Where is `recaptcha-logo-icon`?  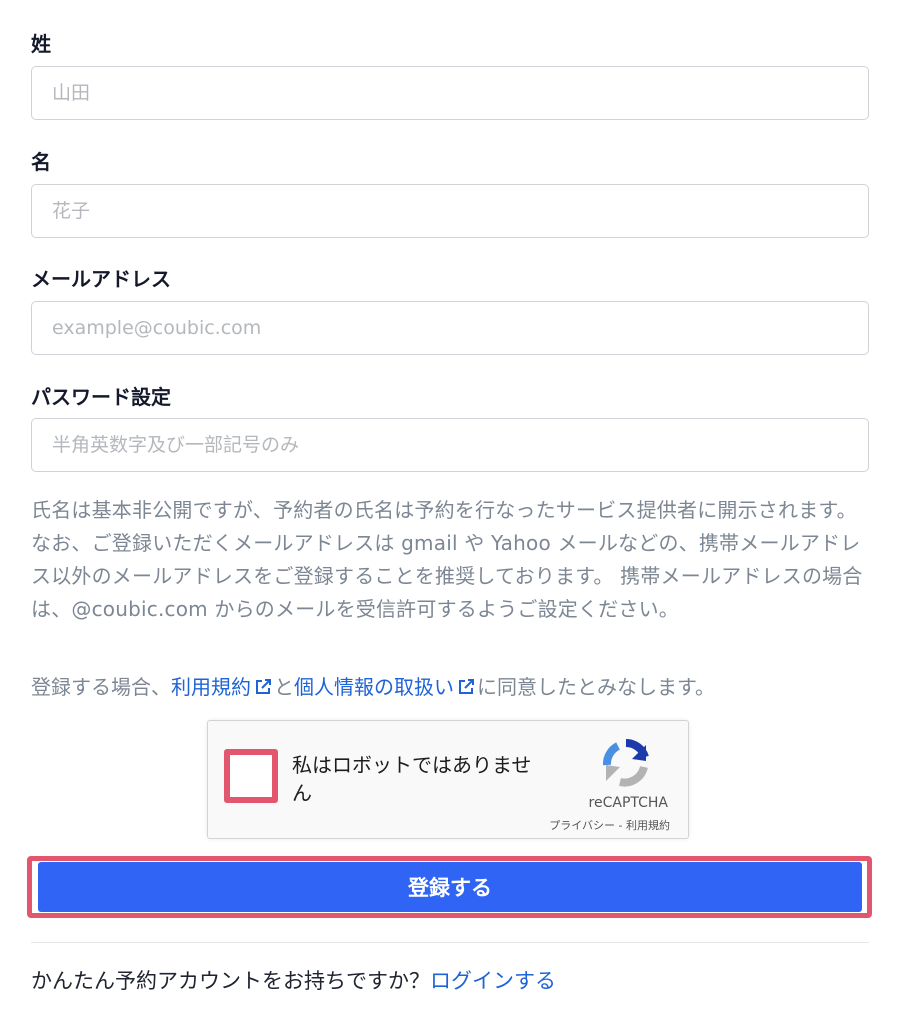 recaptcha-logo-icon is located at coordinates (626, 763).